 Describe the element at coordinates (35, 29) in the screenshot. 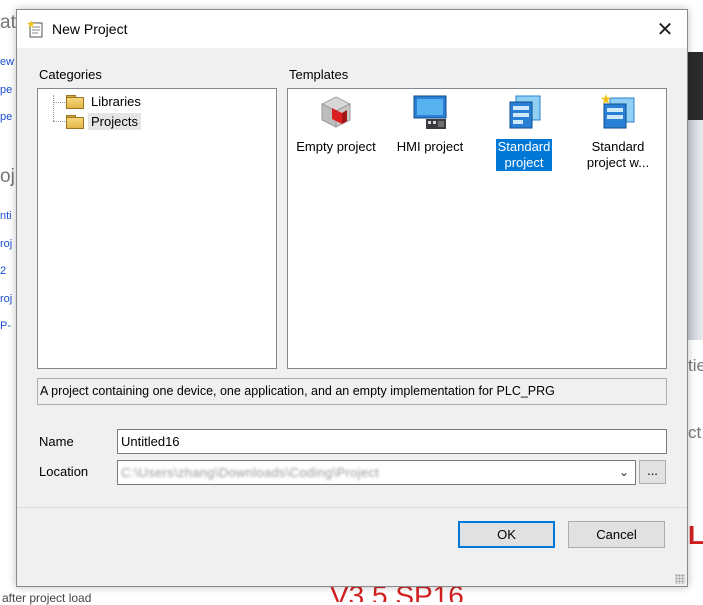

I see `new-project-icon` at that location.